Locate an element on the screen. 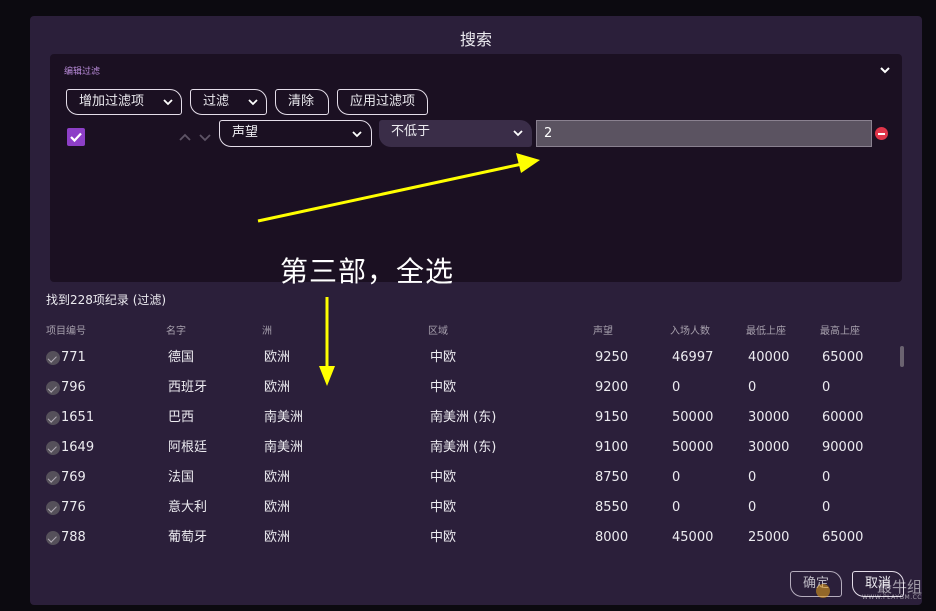 The width and height of the screenshot is (936, 611). table-header: 项目编号 名字 洲 区域 声望 入场人数 最低上座 最高上座 is located at coordinates (466, 329).